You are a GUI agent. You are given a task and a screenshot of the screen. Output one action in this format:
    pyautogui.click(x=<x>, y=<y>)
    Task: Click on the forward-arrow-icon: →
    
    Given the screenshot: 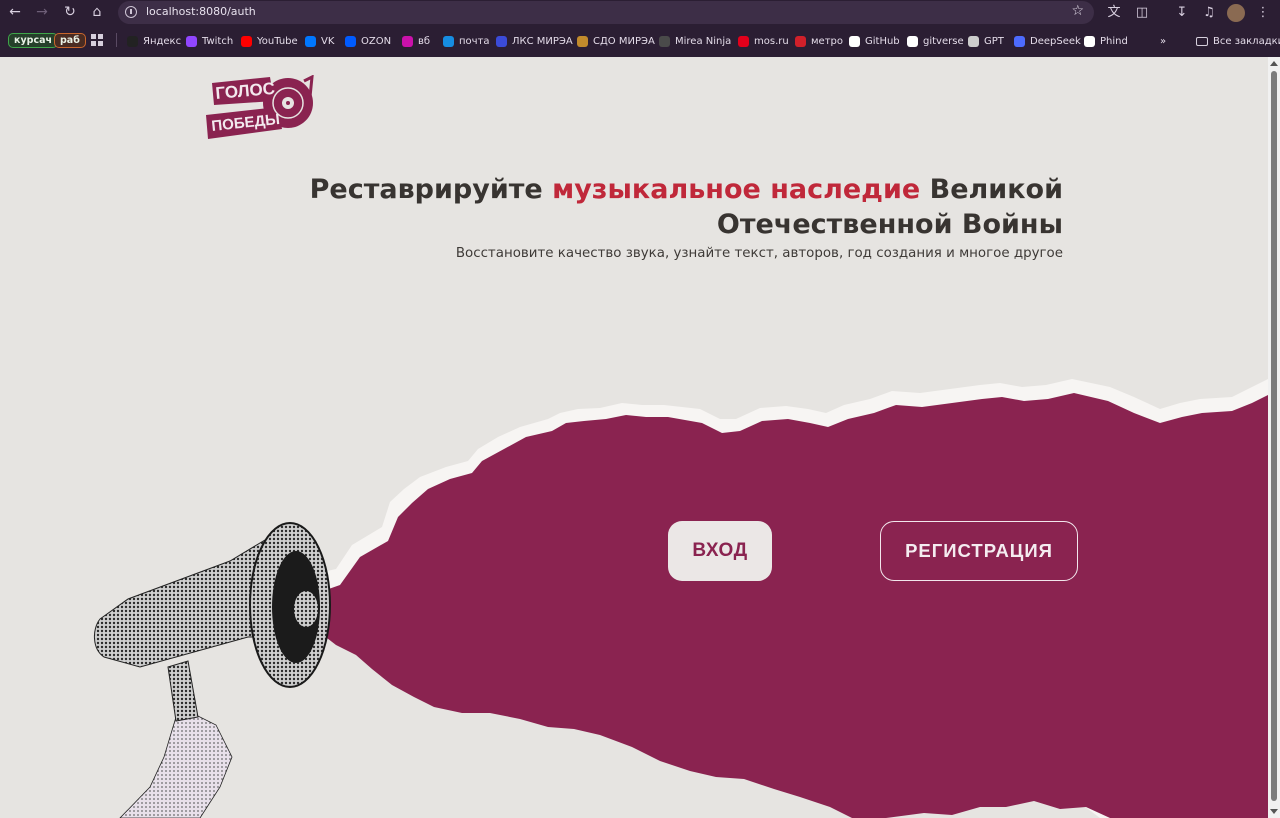 What is the action you would take?
    pyautogui.click(x=42, y=12)
    